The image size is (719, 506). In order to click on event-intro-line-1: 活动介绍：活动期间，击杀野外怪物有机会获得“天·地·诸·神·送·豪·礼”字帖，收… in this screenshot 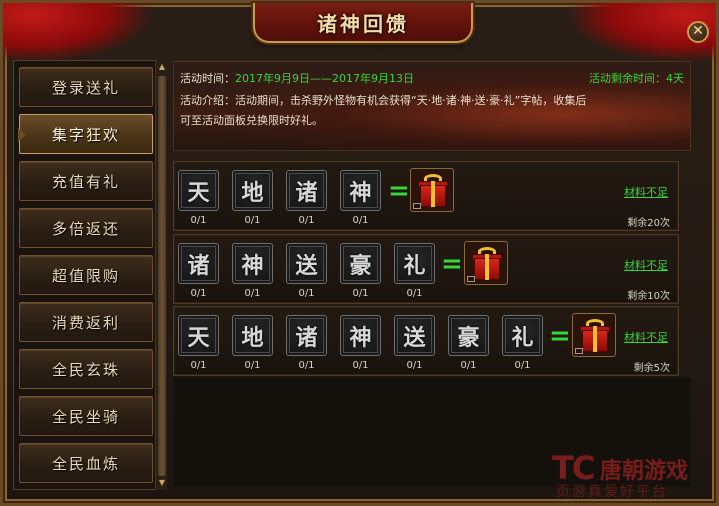, I will do `click(383, 100)`.